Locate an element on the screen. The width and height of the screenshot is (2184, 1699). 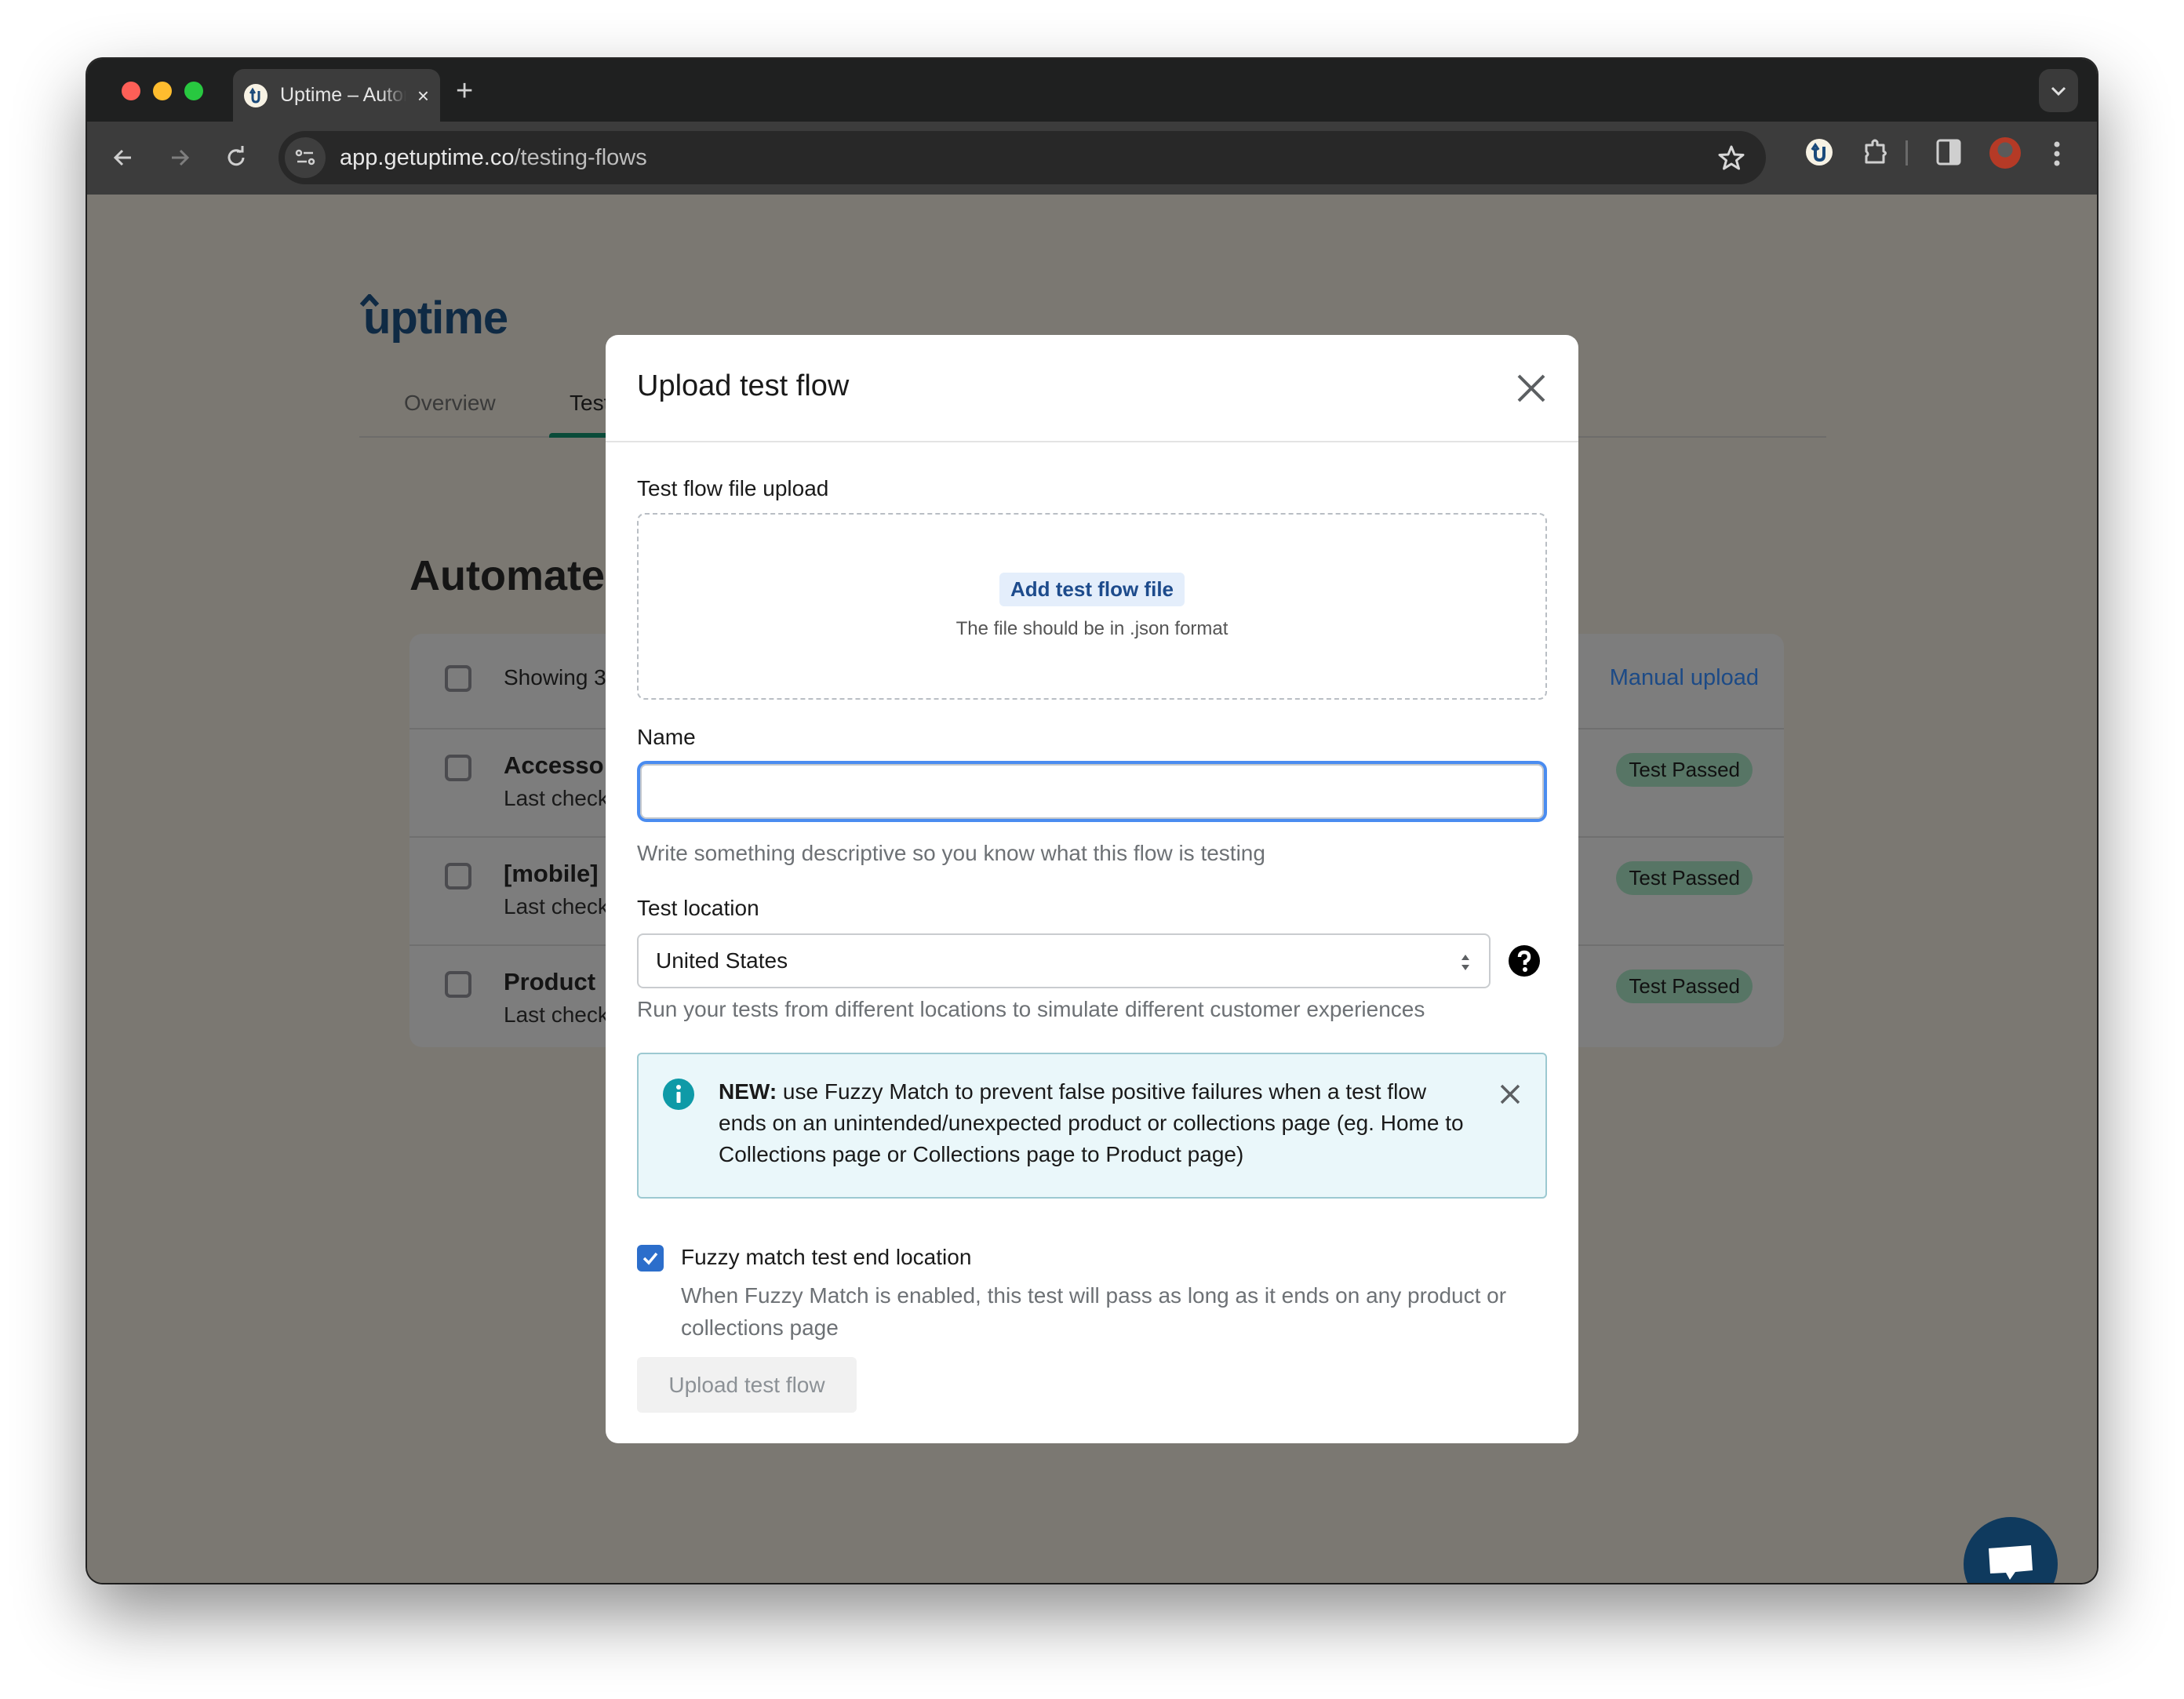
tab-strip: Uptime – Automated store testing × + is located at coordinates (1092, 90).